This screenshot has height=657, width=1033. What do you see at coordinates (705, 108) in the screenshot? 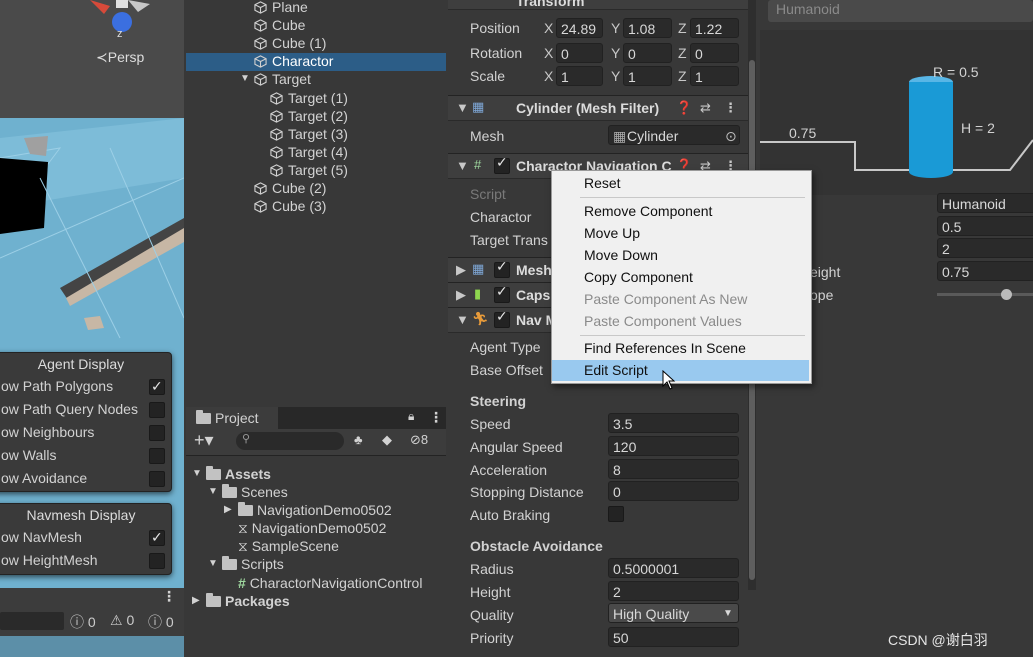
I see `presets-icon: ⇄` at bounding box center [705, 108].